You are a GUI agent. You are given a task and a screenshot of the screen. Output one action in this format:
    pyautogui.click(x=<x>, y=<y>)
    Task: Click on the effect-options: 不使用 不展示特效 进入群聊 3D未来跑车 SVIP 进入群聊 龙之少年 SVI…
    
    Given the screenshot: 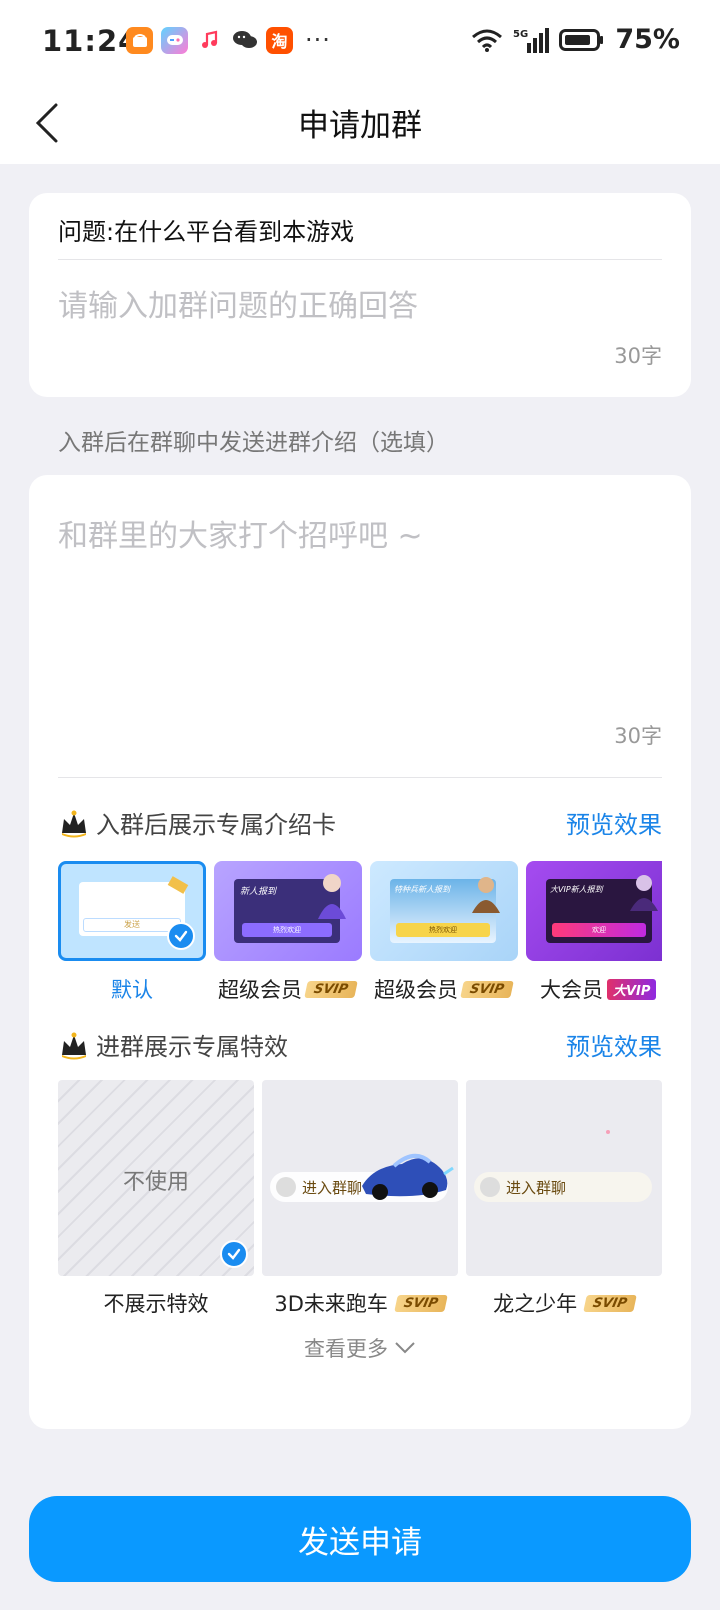 What is the action you would take?
    pyautogui.click(x=360, y=1198)
    